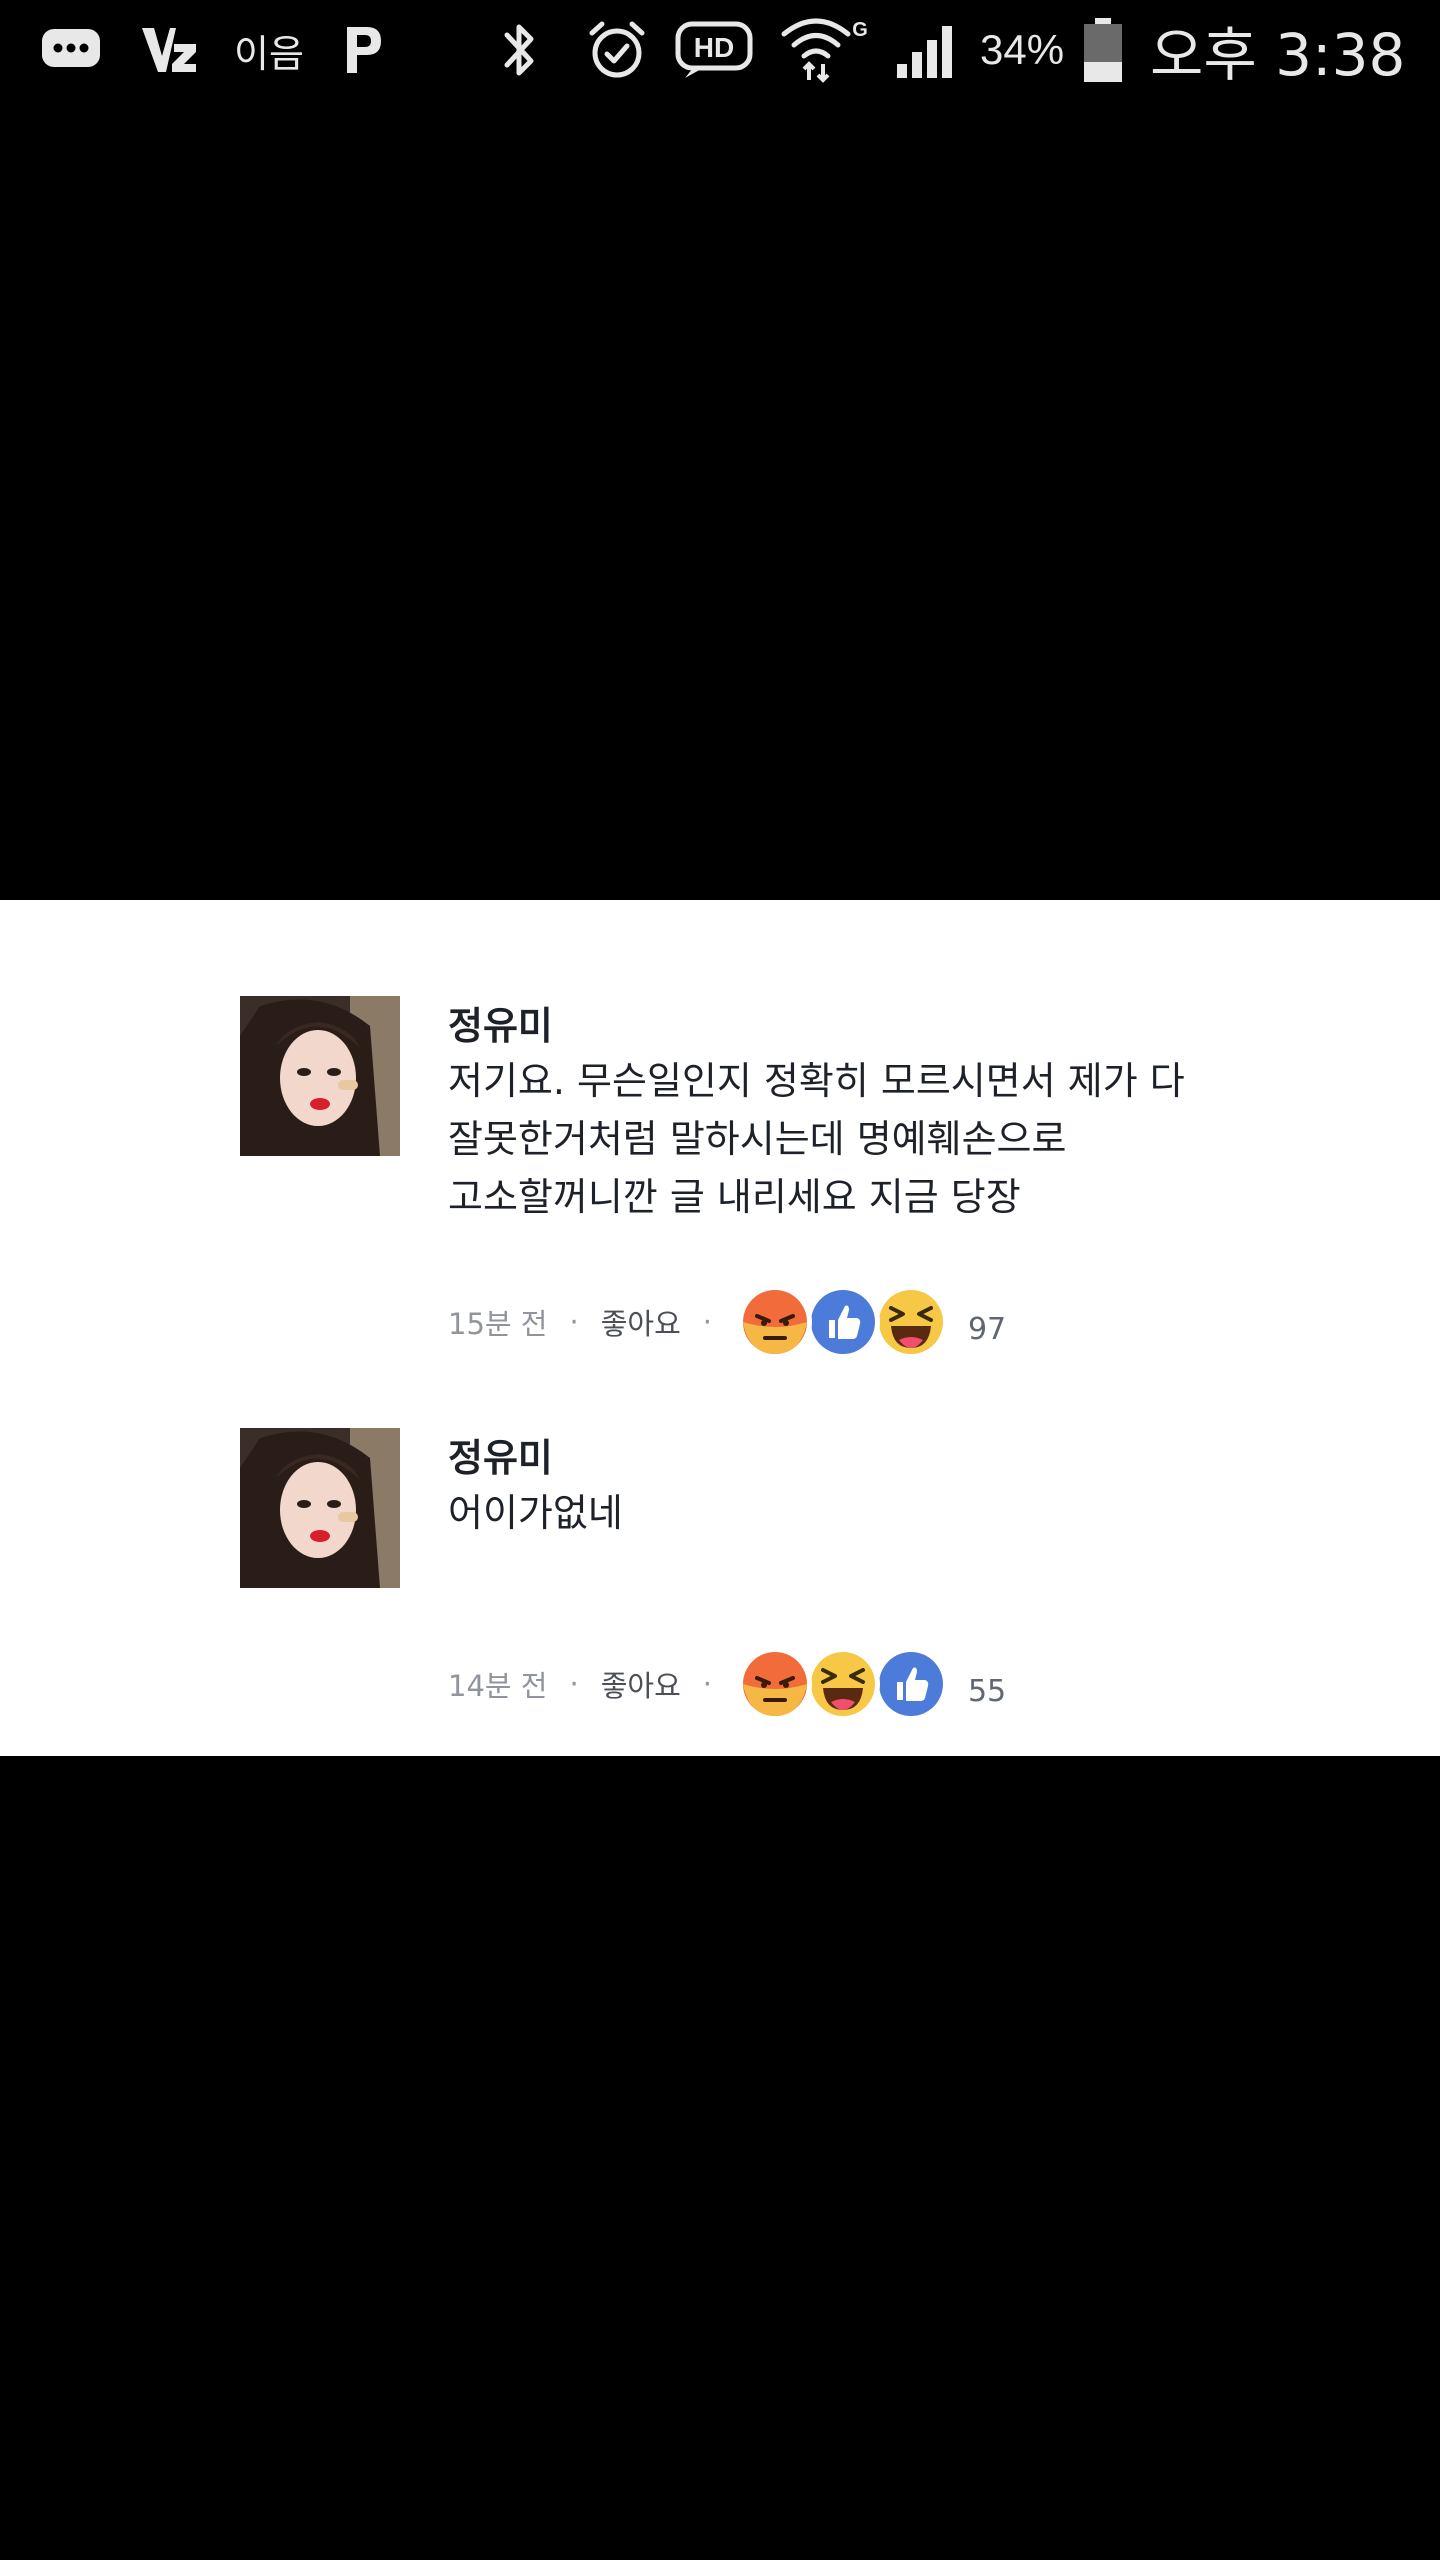 This screenshot has width=1440, height=2560. I want to click on comment-time: 14분 전, so click(497, 1684).